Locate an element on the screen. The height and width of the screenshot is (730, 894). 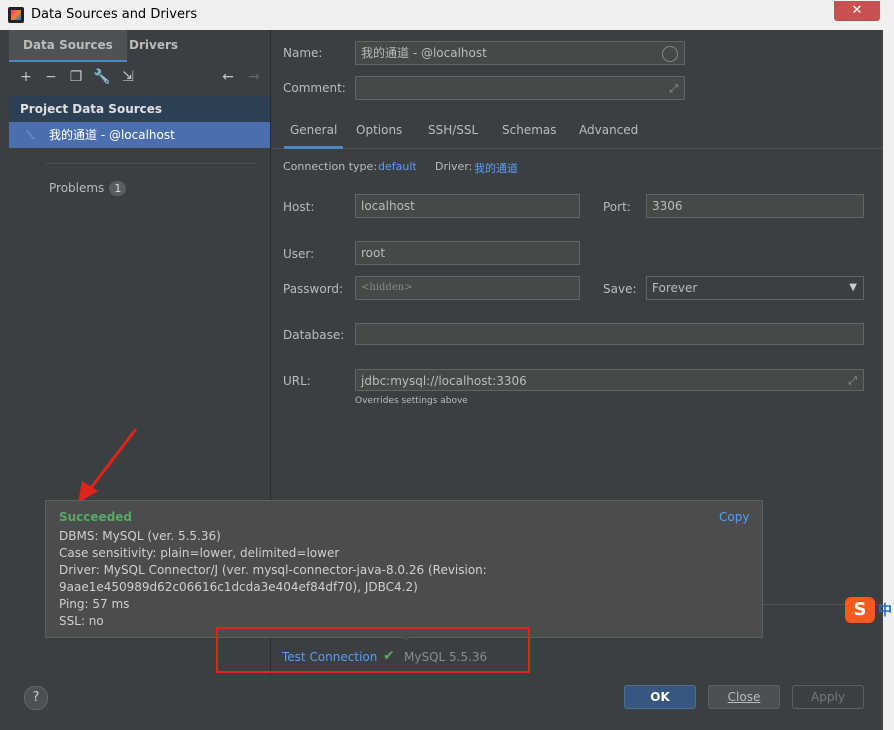
problems-label: Problems is located at coordinates (77, 188).